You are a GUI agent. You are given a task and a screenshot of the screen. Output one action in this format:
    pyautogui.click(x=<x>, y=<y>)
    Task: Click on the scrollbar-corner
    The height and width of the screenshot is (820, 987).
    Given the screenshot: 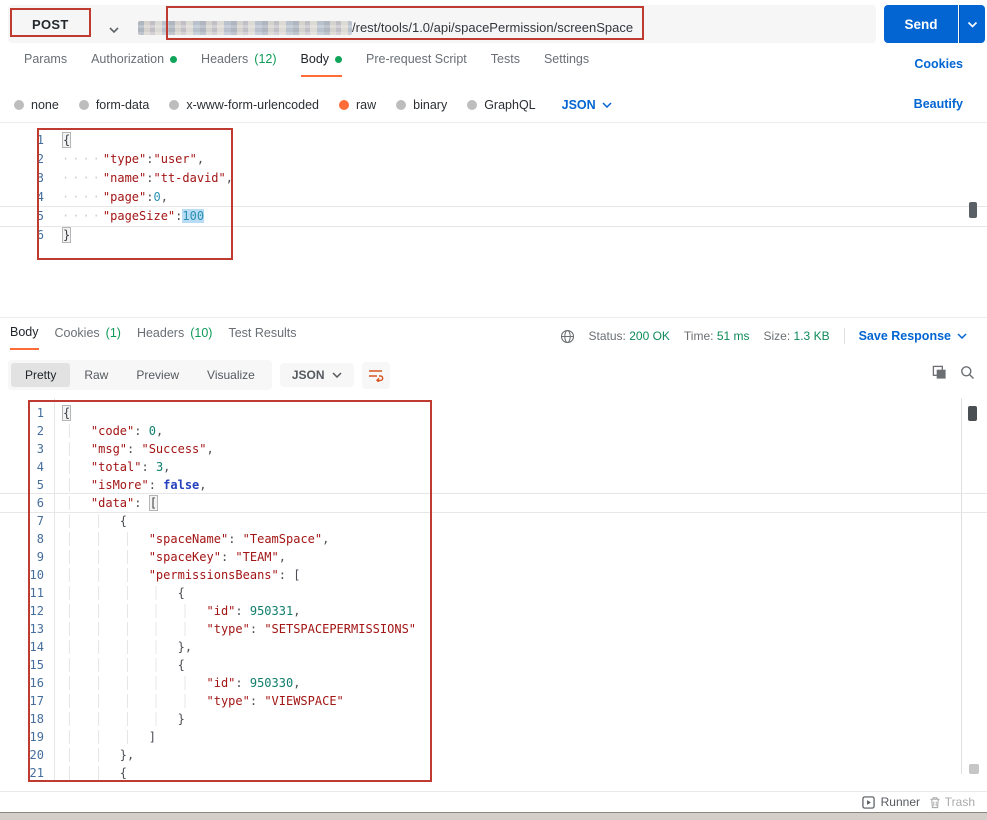 What is the action you would take?
    pyautogui.click(x=974, y=769)
    